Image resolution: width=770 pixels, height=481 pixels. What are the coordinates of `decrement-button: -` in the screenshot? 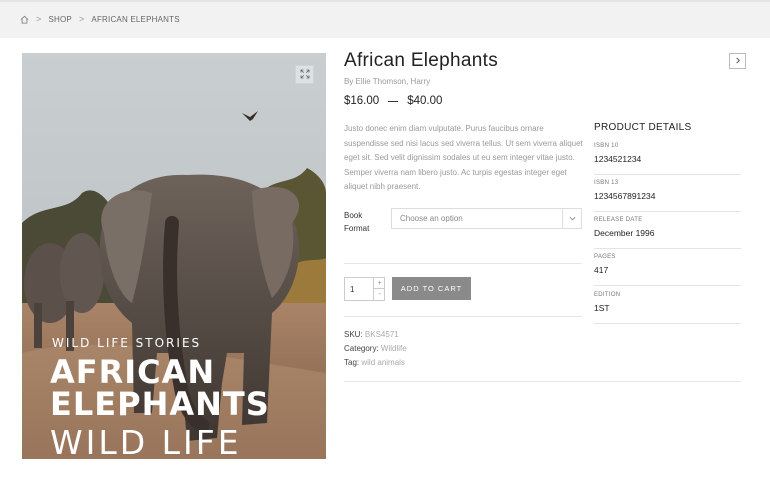 It's located at (379, 294).